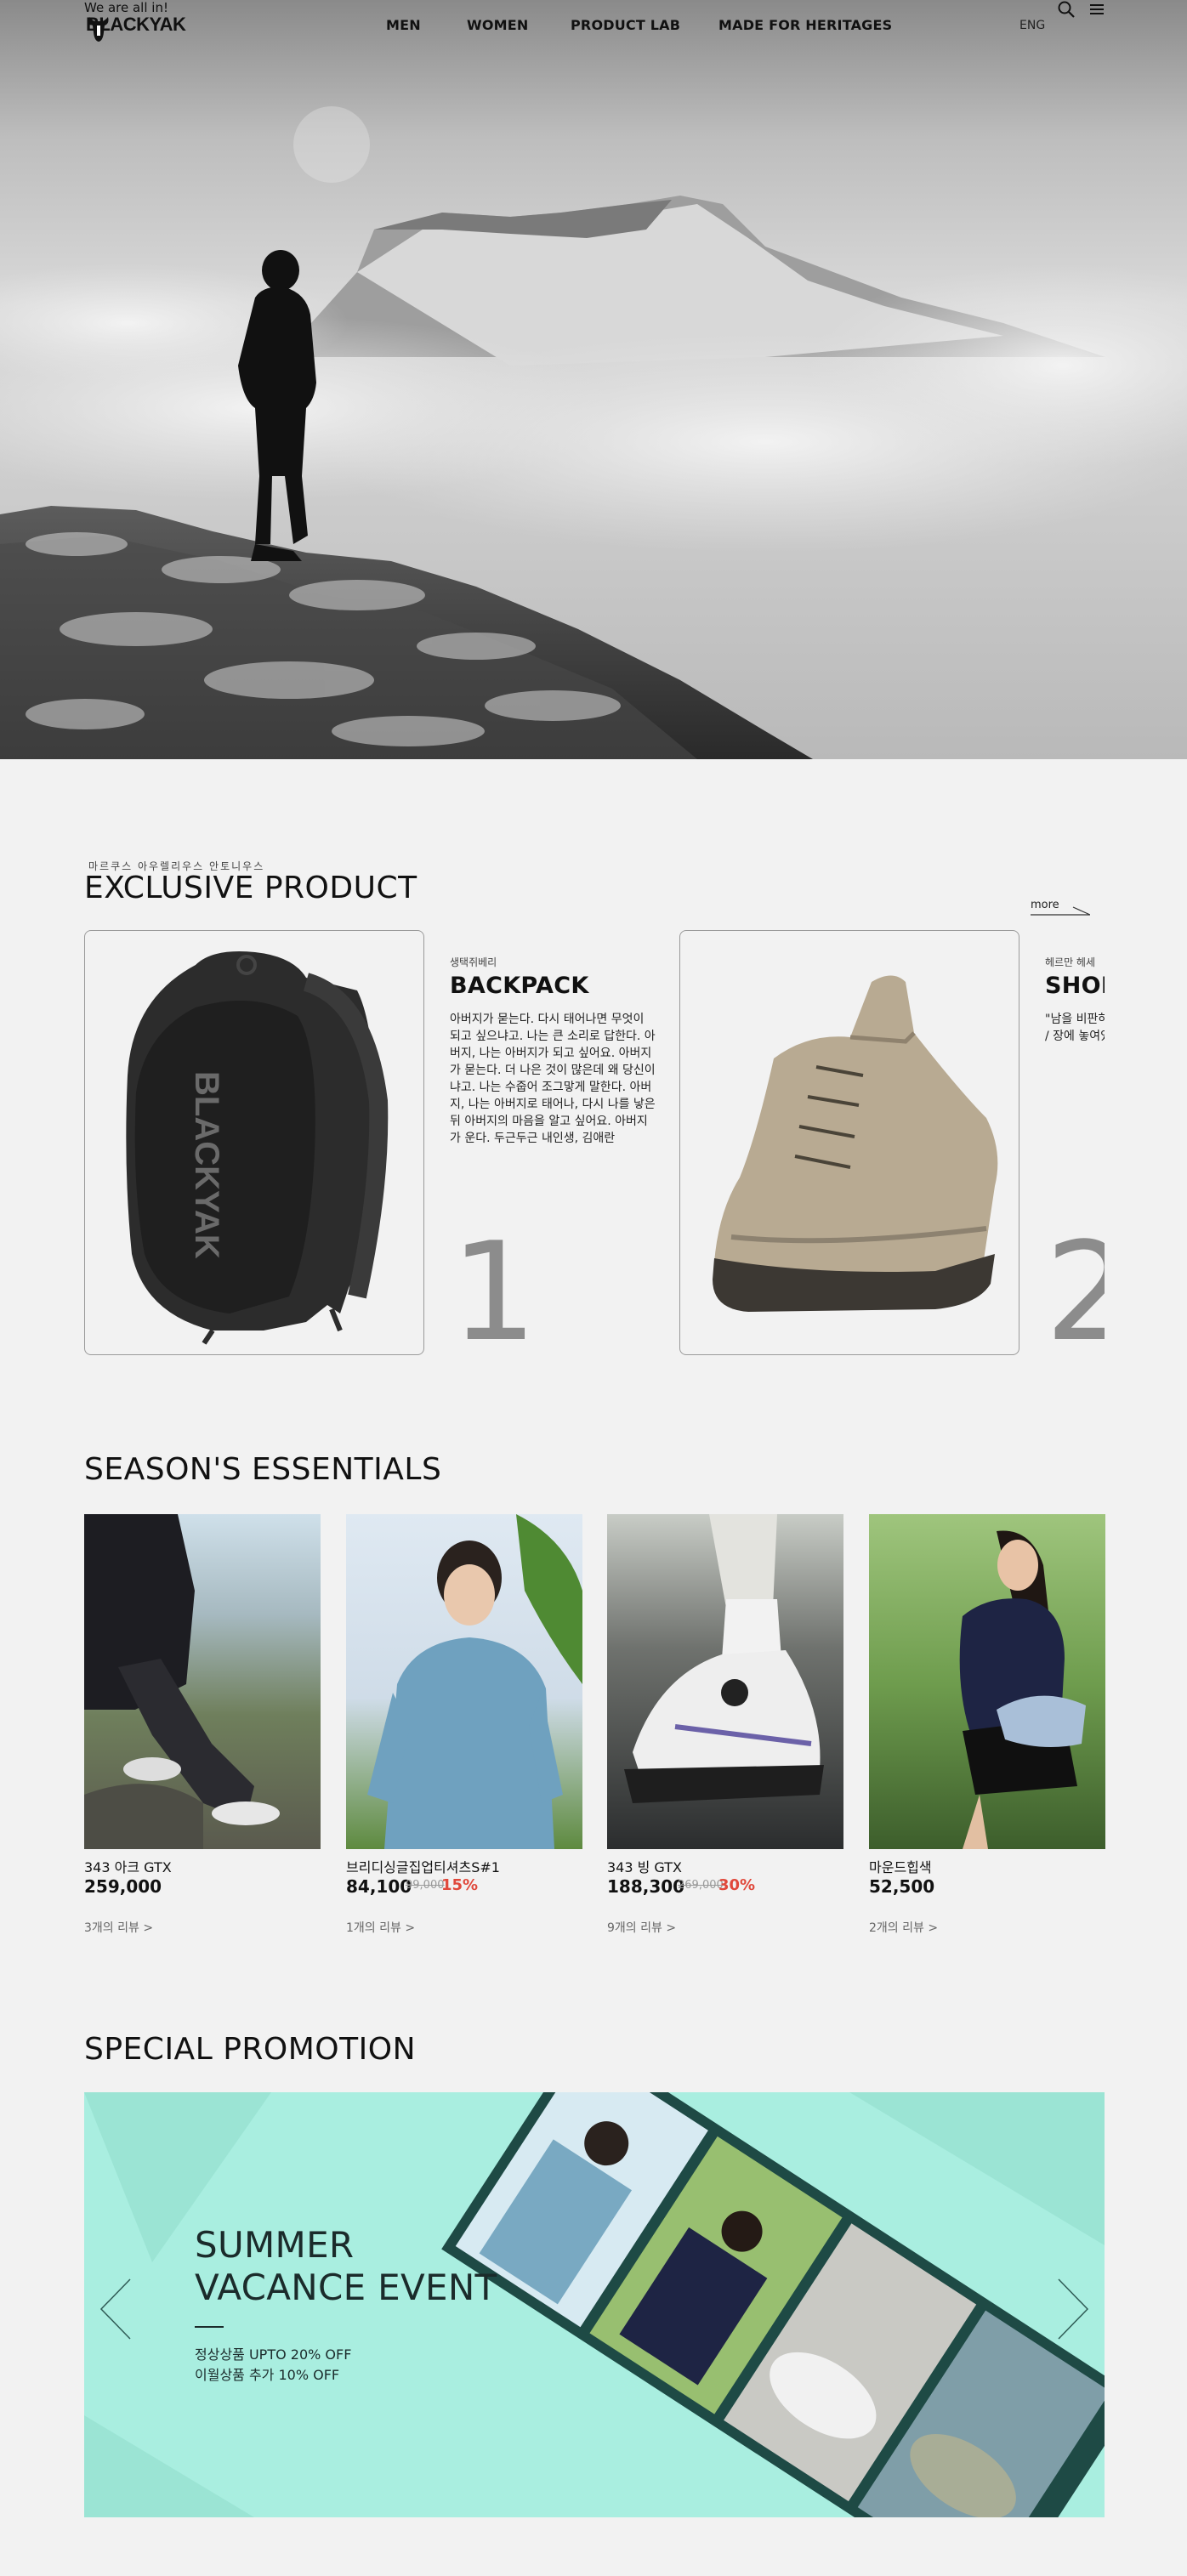  What do you see at coordinates (902, 1886) in the screenshot?
I see `essential-price-4: 52,500` at bounding box center [902, 1886].